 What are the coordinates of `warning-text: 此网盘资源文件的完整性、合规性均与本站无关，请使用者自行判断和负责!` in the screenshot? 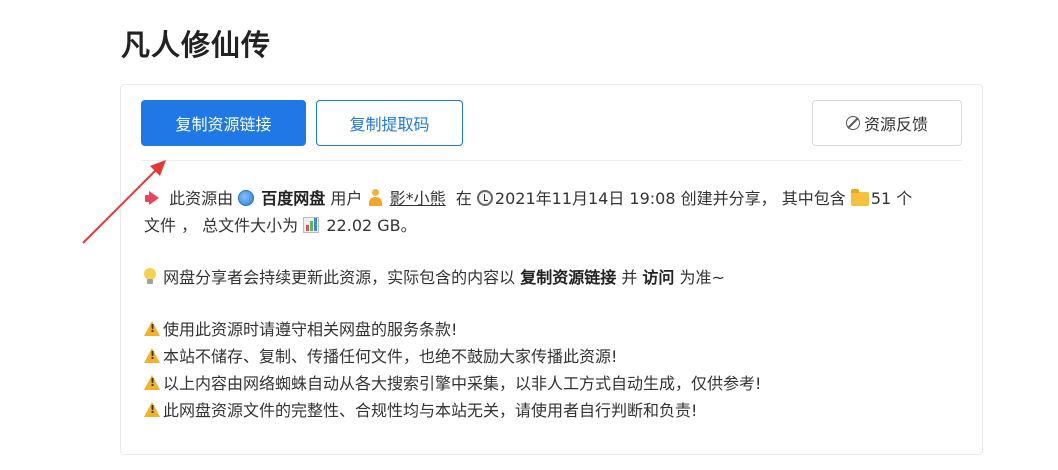 It's located at (430, 410).